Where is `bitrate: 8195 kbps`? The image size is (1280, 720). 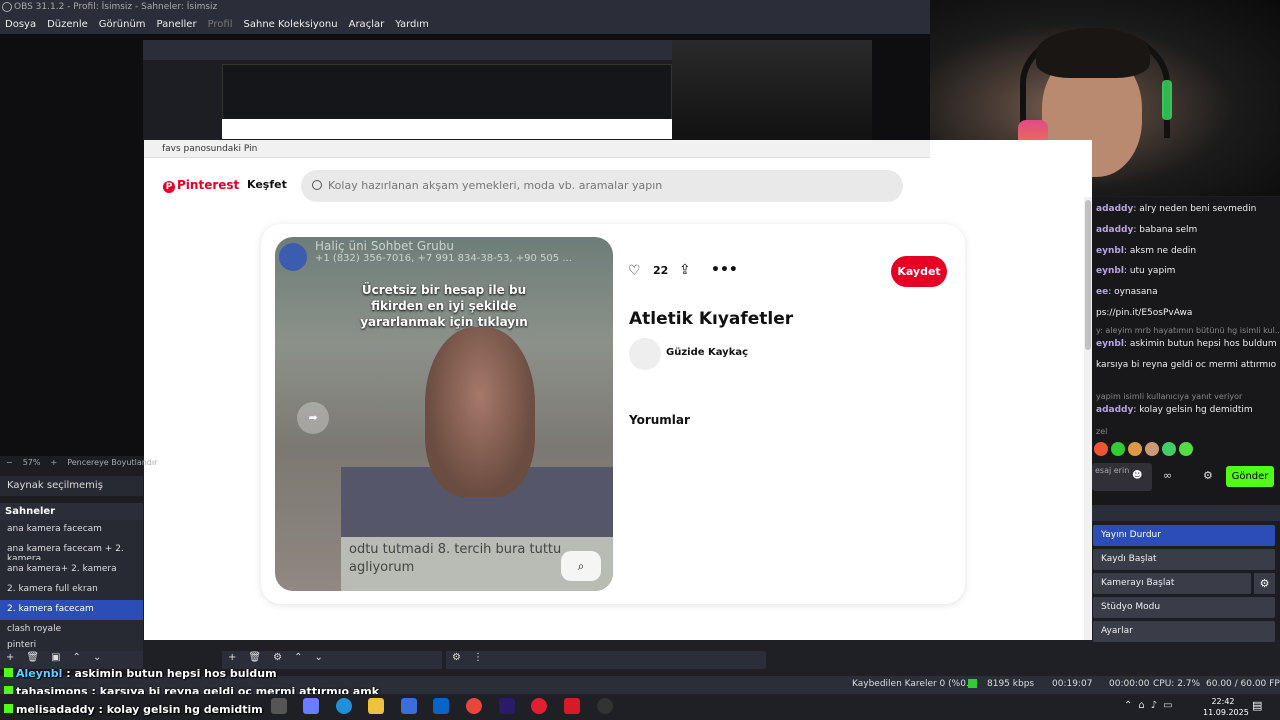 bitrate: 8195 kbps is located at coordinates (1011, 684).